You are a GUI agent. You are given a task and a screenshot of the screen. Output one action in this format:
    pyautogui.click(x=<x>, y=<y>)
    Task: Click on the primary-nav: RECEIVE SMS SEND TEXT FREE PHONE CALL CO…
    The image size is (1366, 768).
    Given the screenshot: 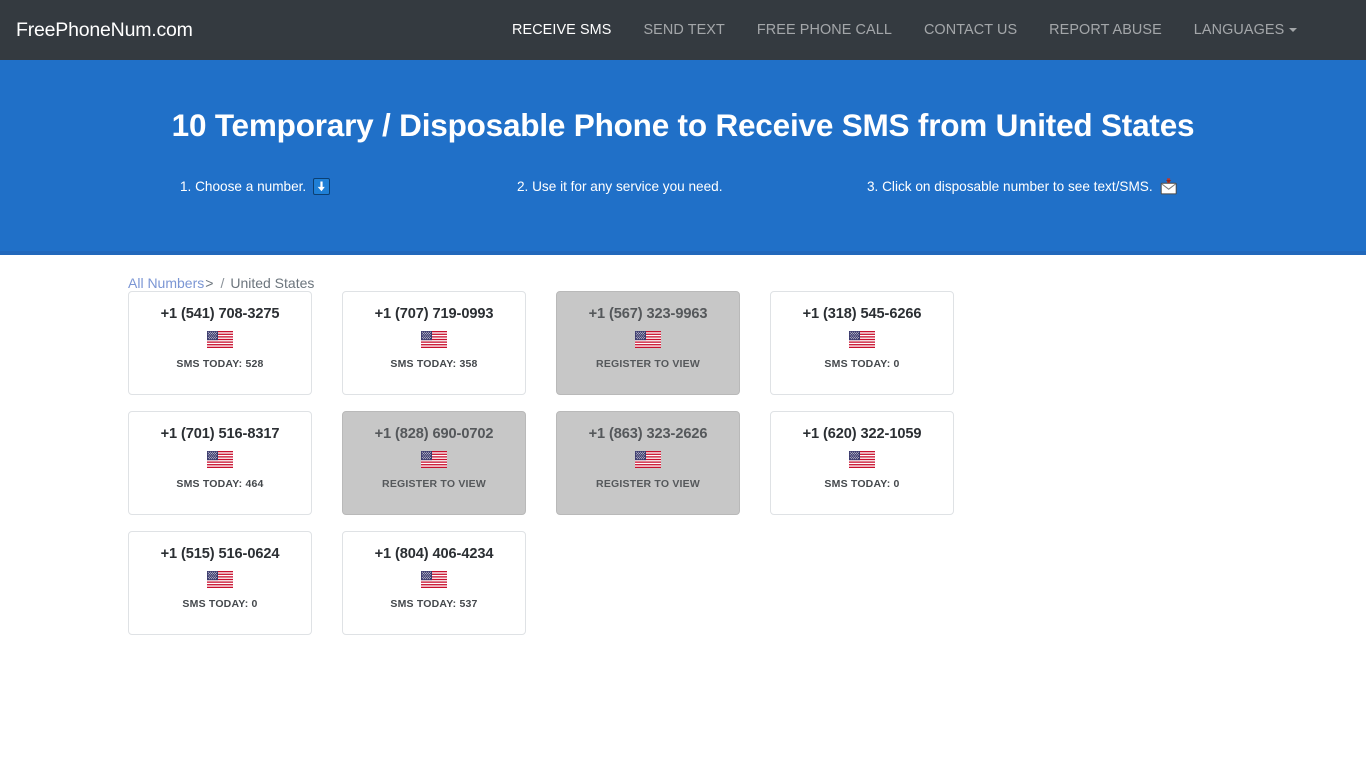 What is the action you would take?
    pyautogui.click(x=904, y=30)
    